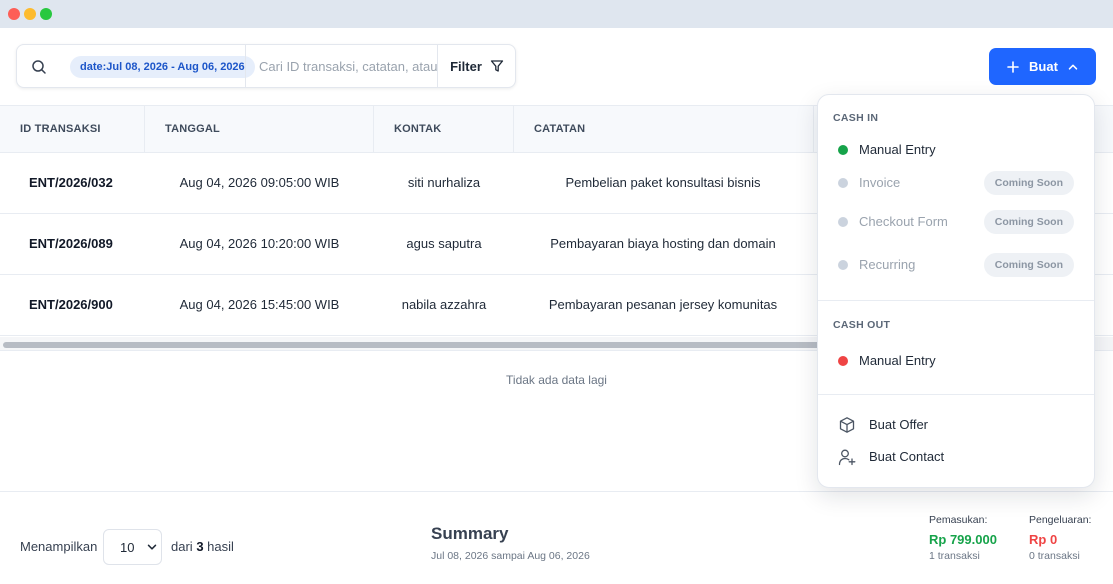 The height and width of the screenshot is (584, 1113). What do you see at coordinates (663, 304) in the screenshot?
I see `transaction-note: Pembayaran pesanan jersey komunitas` at bounding box center [663, 304].